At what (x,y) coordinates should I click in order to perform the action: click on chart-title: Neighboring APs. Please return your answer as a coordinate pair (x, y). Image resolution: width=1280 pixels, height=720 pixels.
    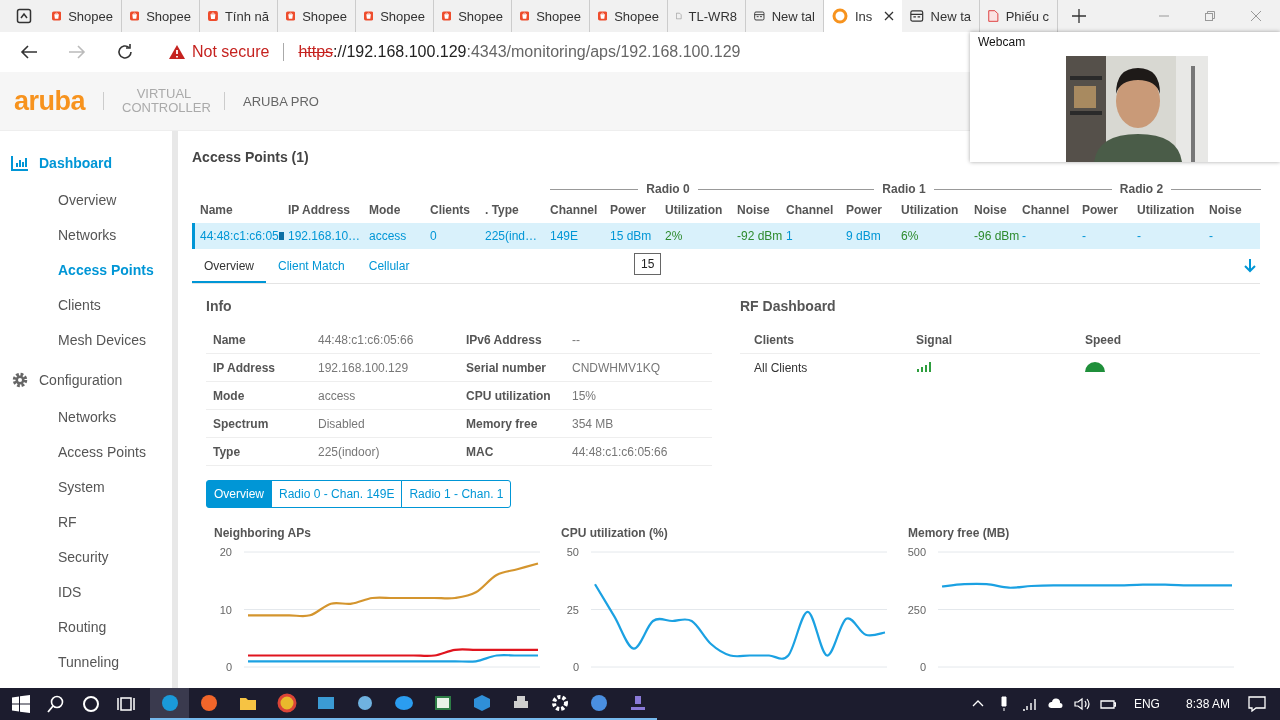
    Looking at the image, I should click on (262, 534).